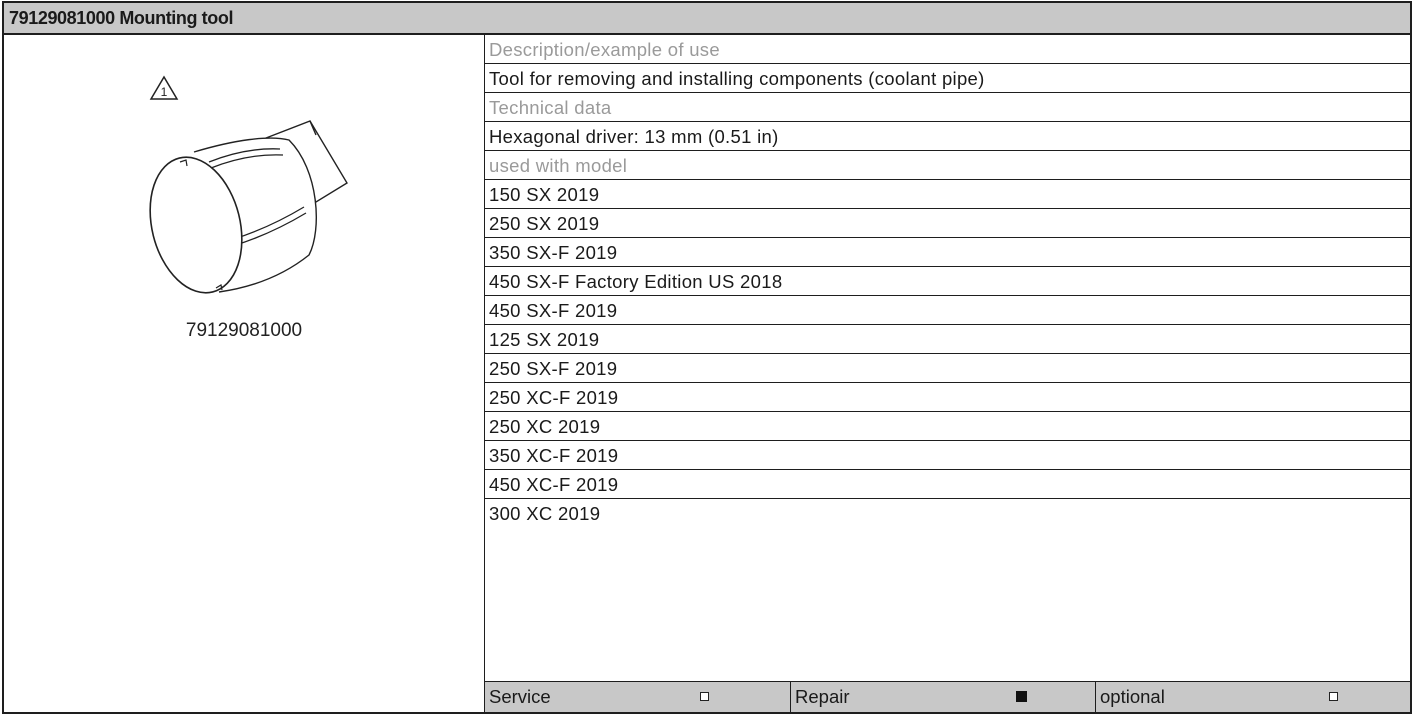  I want to click on repair-cell: Repair, so click(942, 697).